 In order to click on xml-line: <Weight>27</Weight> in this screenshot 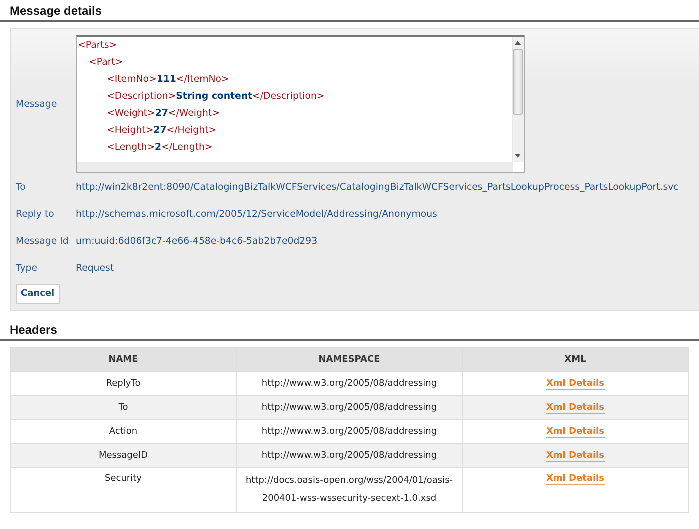, I will do `click(163, 114)`.